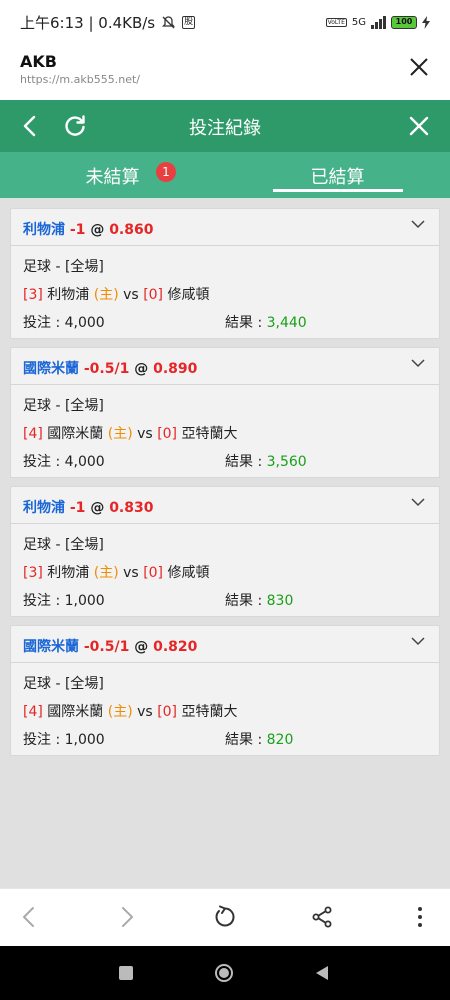 This screenshot has width=450, height=1000. I want to click on tab-settled: 已結算, so click(337, 175).